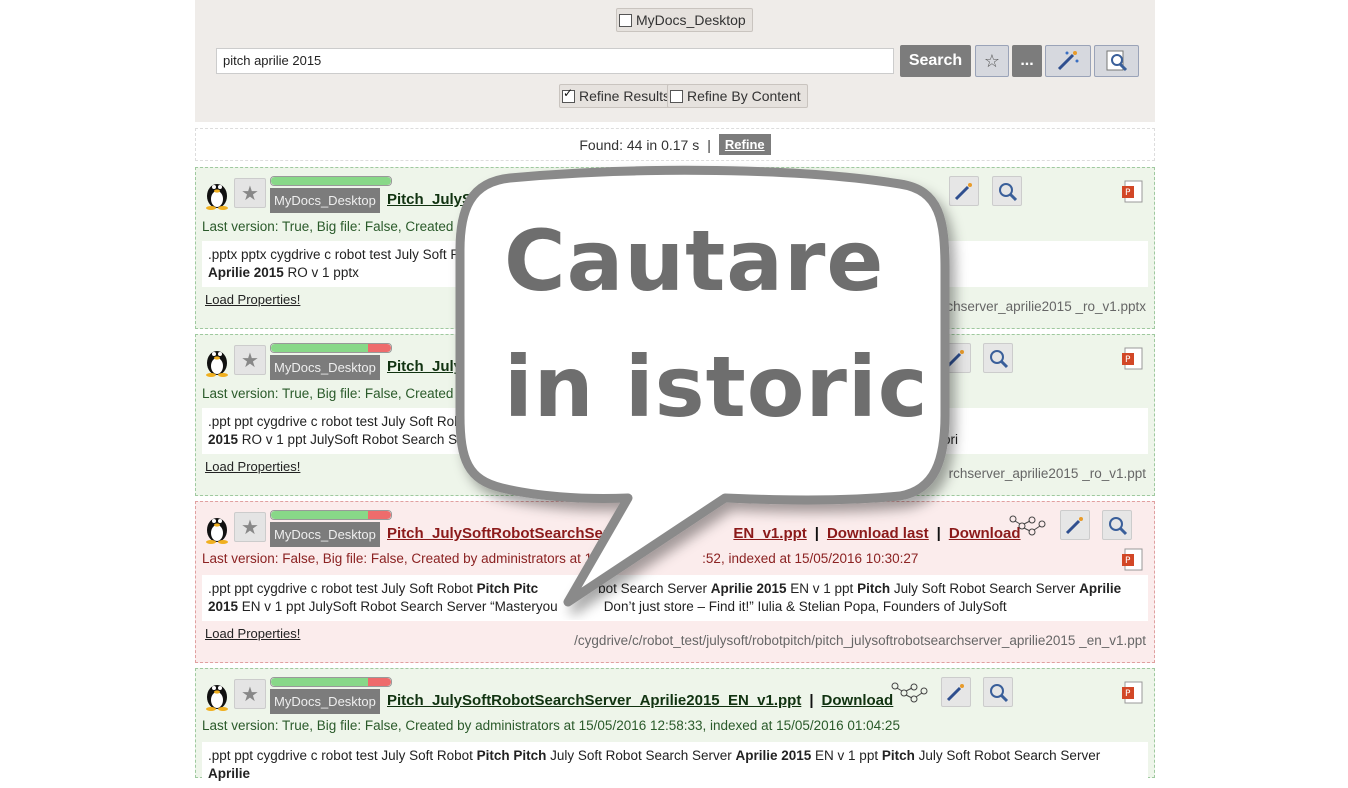 The width and height of the screenshot is (1348, 788). I want to click on refine-results-checkbox: Refine Results, so click(618, 96).